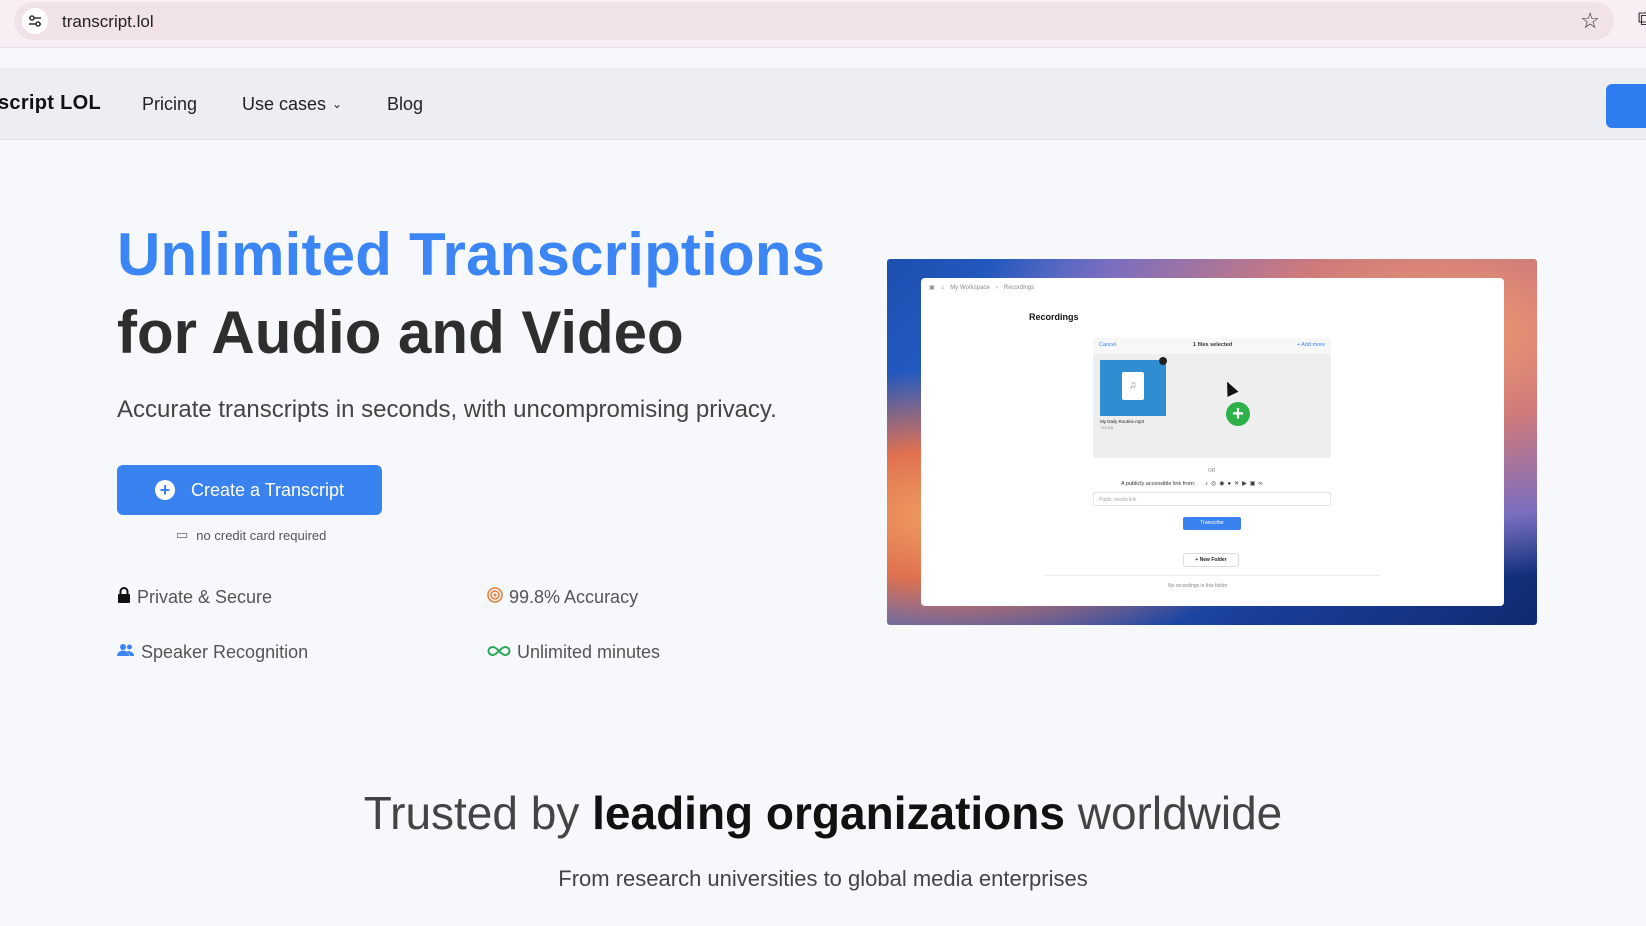  I want to click on preview-cancel: Cancel, so click(1108, 345).